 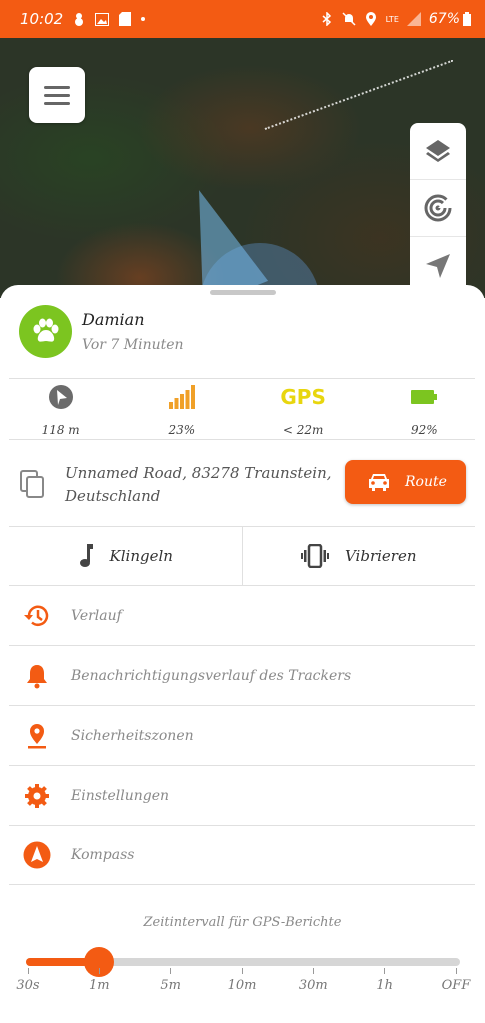 I want to click on route-button: Route, so click(x=405, y=482).